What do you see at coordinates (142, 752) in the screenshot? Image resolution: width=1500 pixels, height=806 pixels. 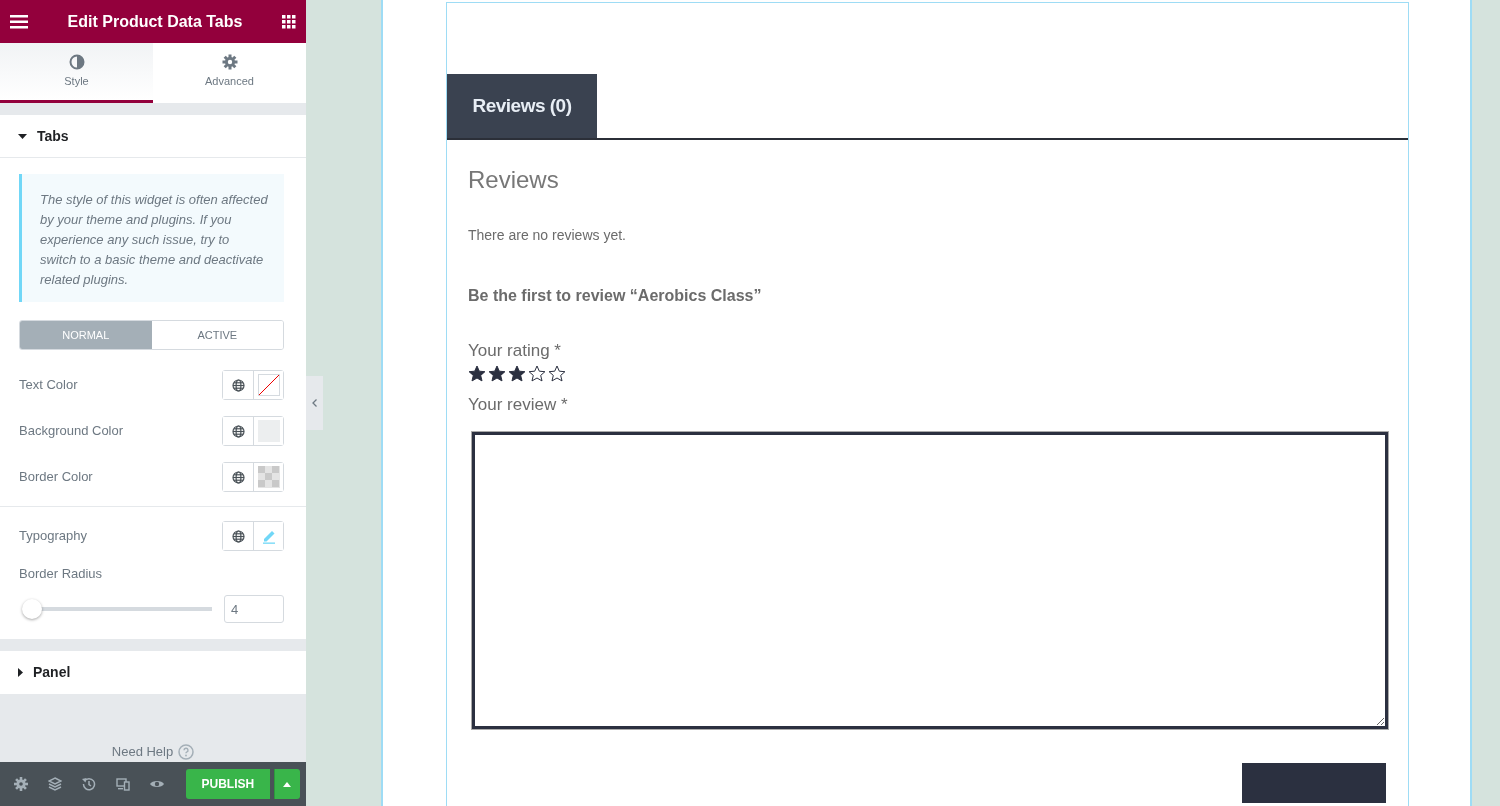 I see `help-text: Need Help` at bounding box center [142, 752].